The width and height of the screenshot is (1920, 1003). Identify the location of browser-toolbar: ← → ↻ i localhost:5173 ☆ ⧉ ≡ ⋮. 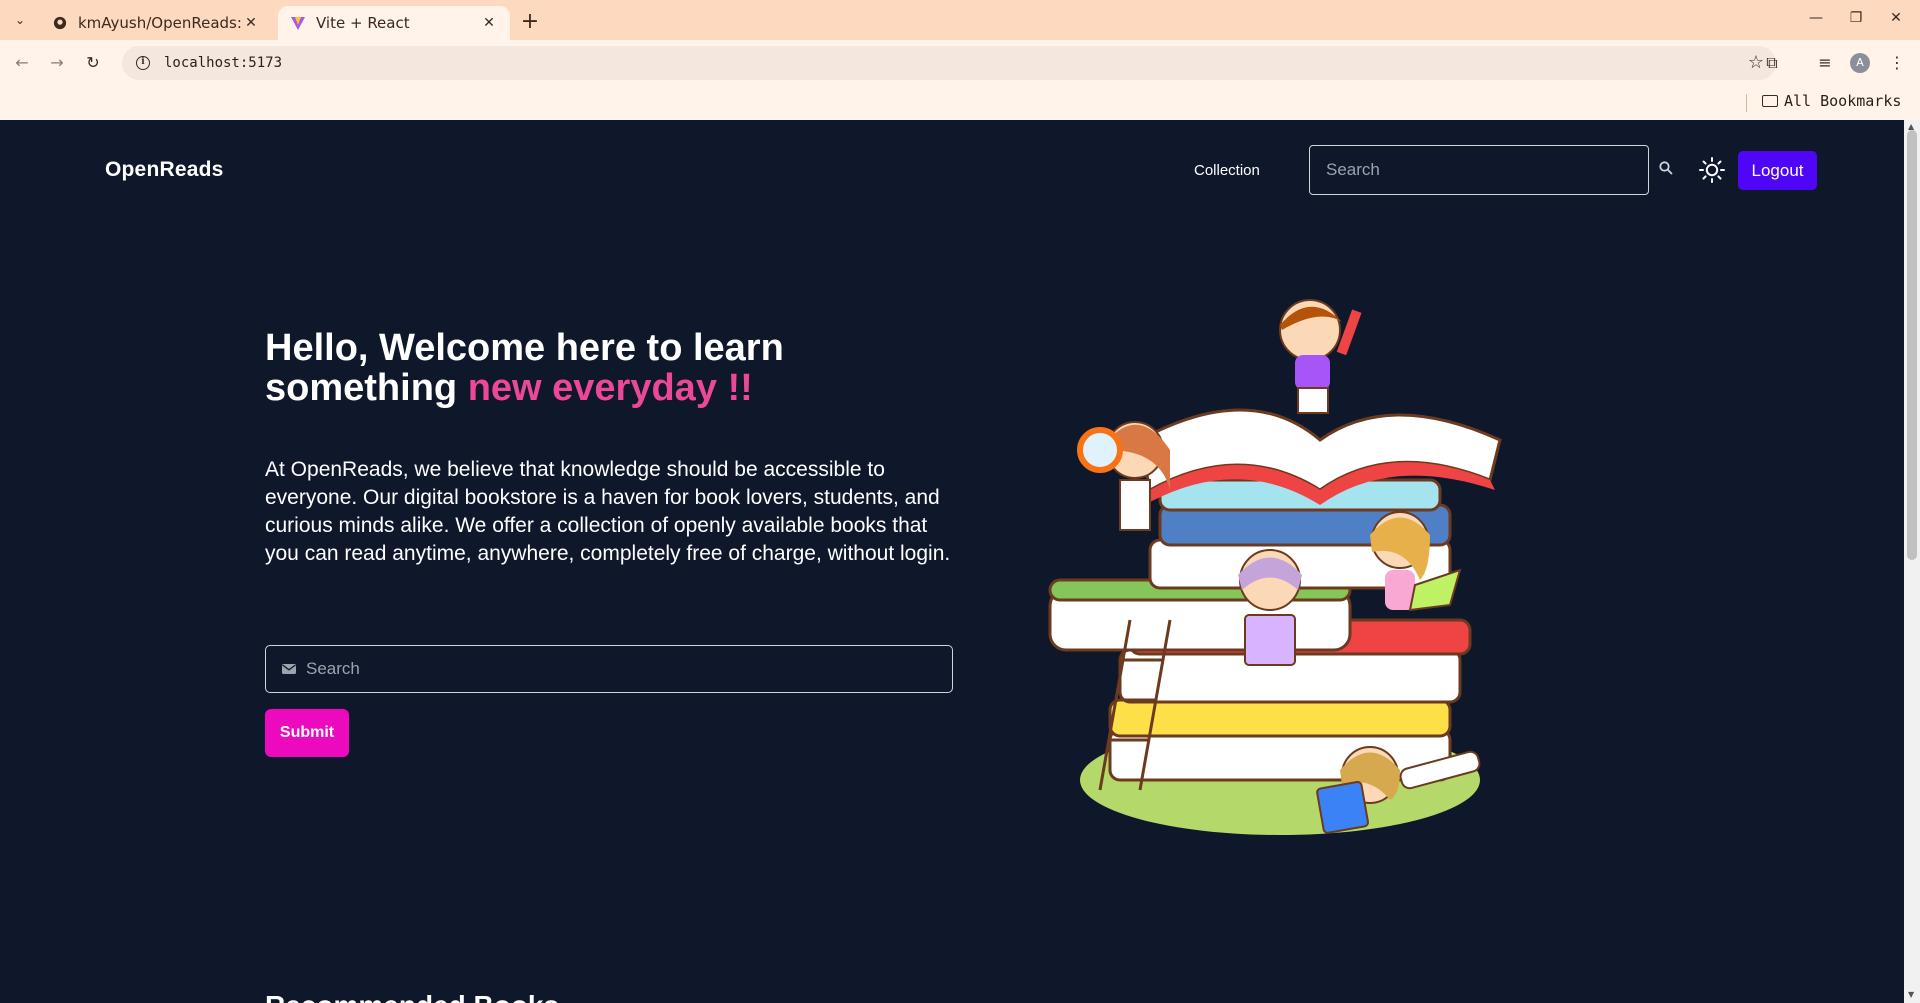
(960, 63).